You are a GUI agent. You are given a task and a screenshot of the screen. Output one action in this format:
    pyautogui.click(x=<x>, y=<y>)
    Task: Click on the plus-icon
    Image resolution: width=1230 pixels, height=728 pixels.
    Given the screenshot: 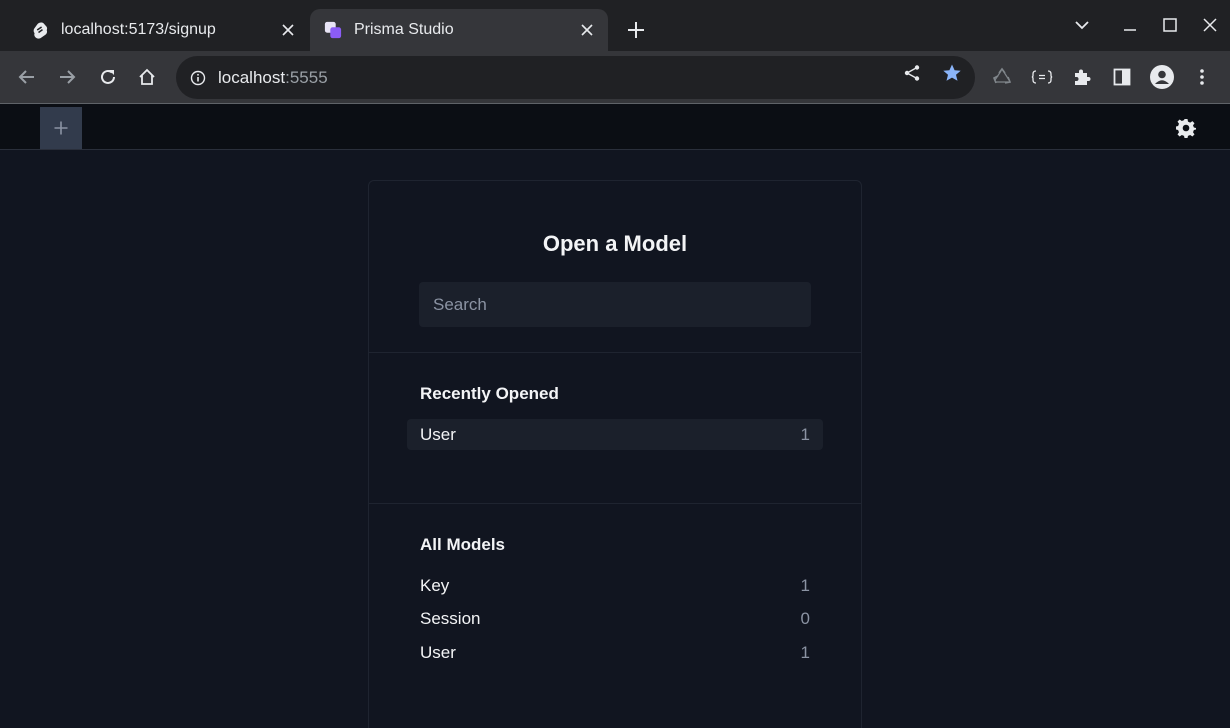 What is the action you would take?
    pyautogui.click(x=61, y=128)
    